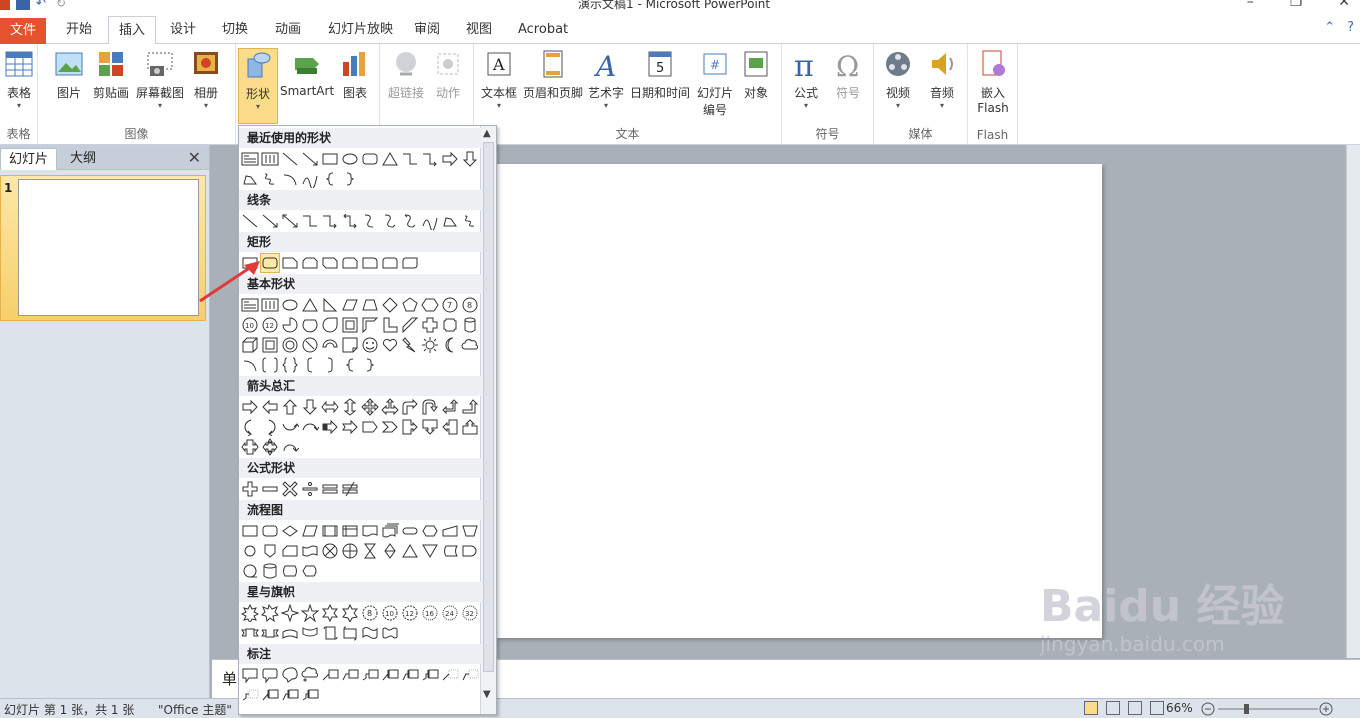  Describe the element at coordinates (270, 179) in the screenshot. I see `scribble-shape-icon` at that location.